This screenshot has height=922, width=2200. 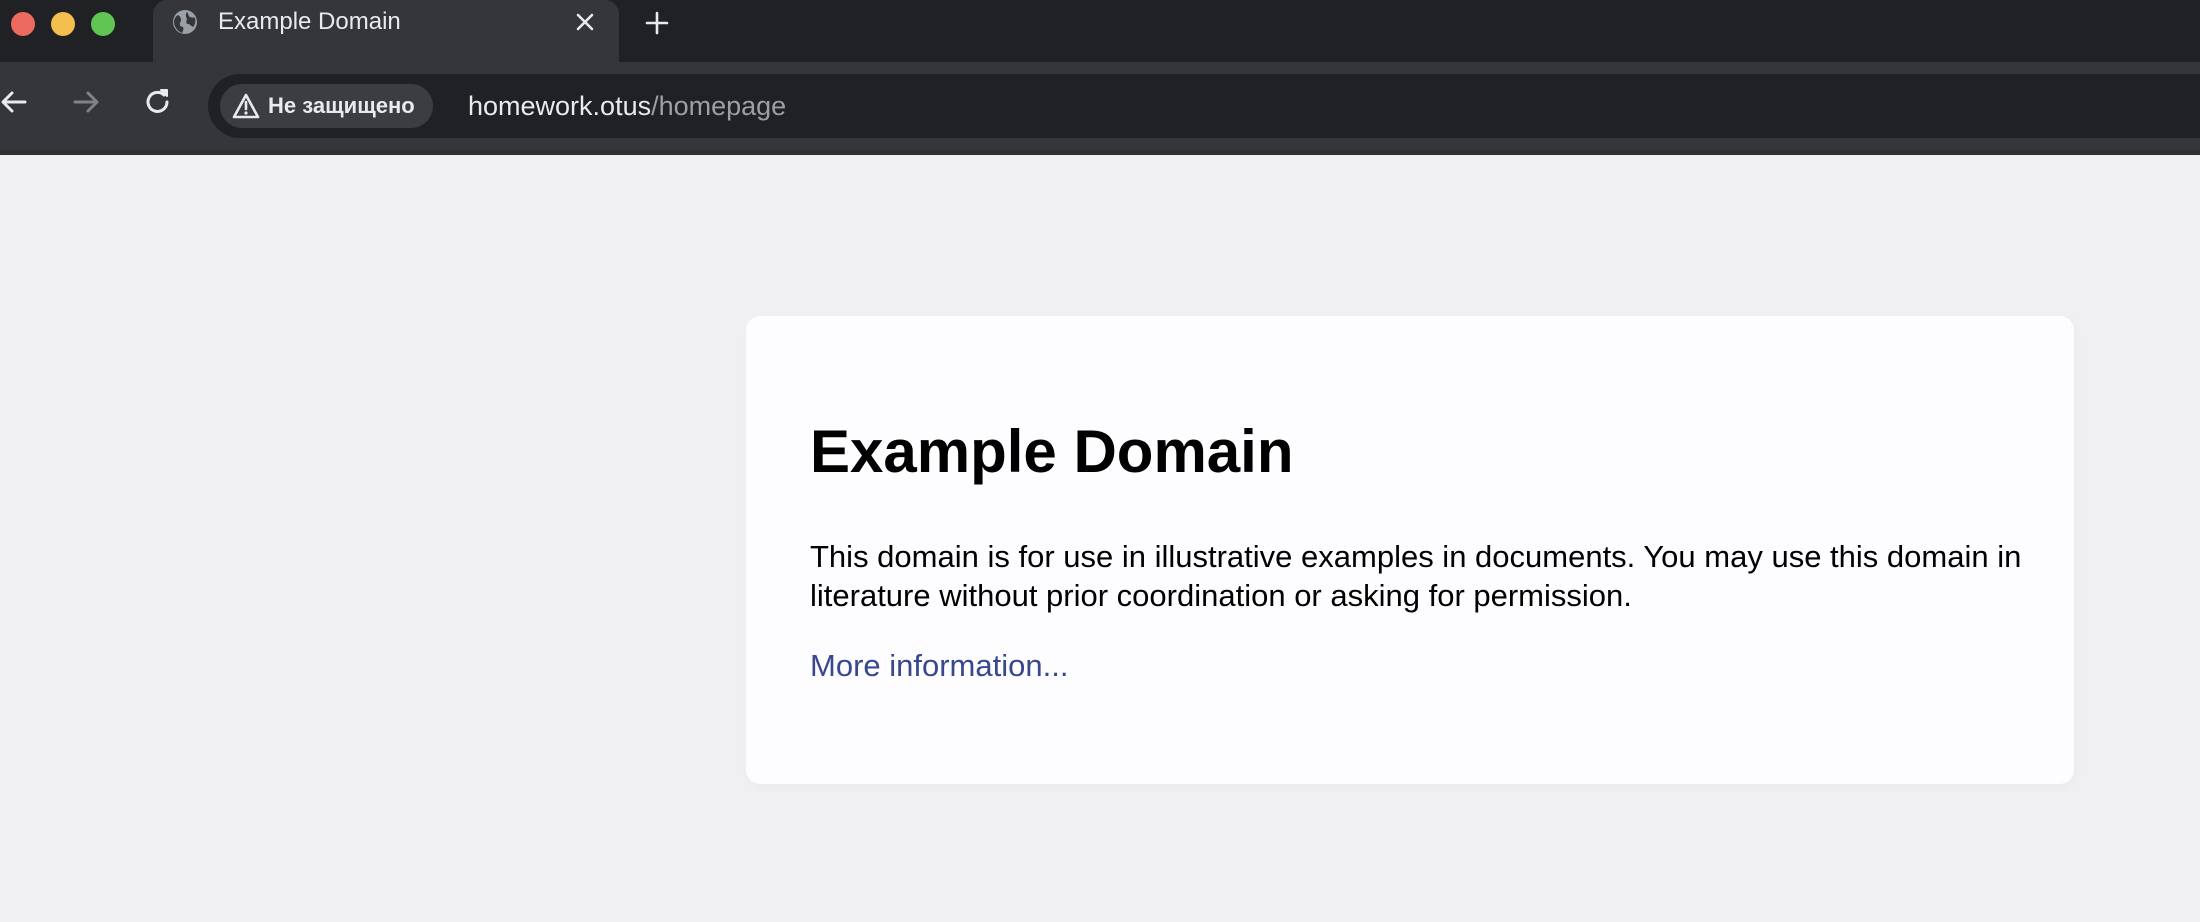 I want to click on warning-triangle-icon, so click(x=246, y=106).